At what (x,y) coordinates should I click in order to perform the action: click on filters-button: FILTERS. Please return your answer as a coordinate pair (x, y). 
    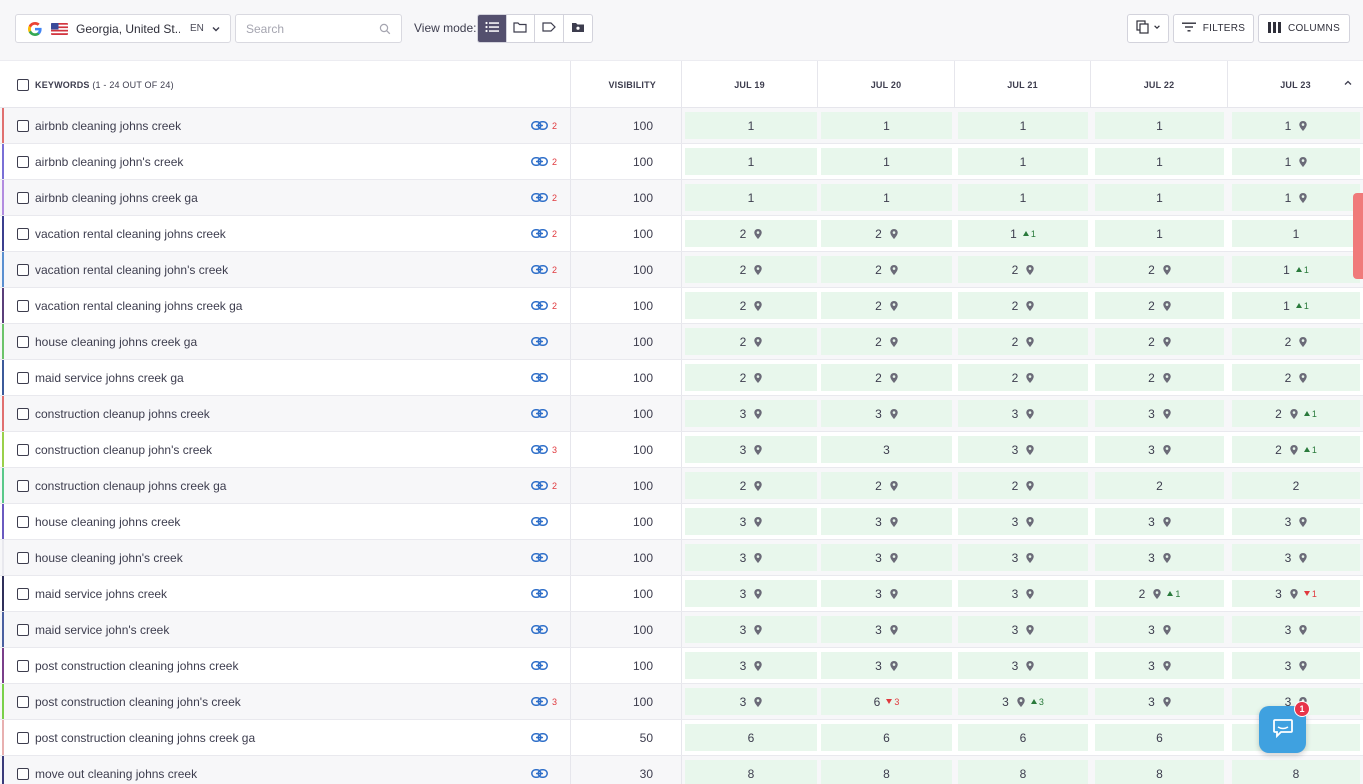
    Looking at the image, I should click on (1213, 28).